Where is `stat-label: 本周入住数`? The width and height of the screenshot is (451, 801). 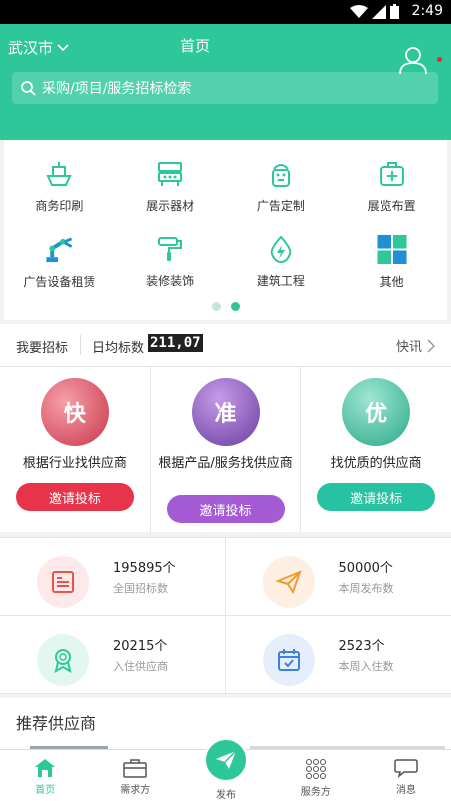
stat-label: 本周入住数 is located at coordinates (366, 666).